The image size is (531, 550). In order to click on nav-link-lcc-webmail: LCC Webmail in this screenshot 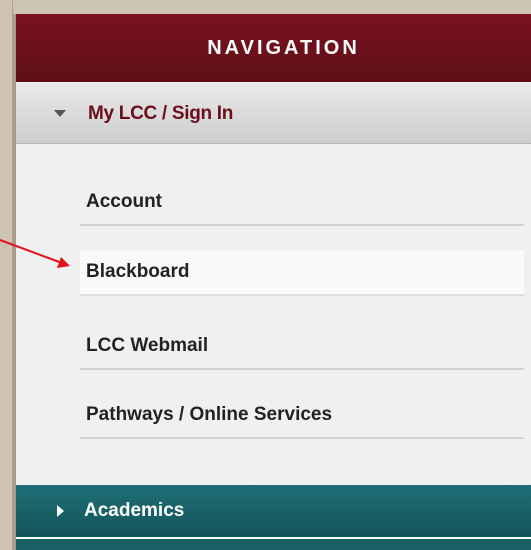, I will do `click(302, 347)`.